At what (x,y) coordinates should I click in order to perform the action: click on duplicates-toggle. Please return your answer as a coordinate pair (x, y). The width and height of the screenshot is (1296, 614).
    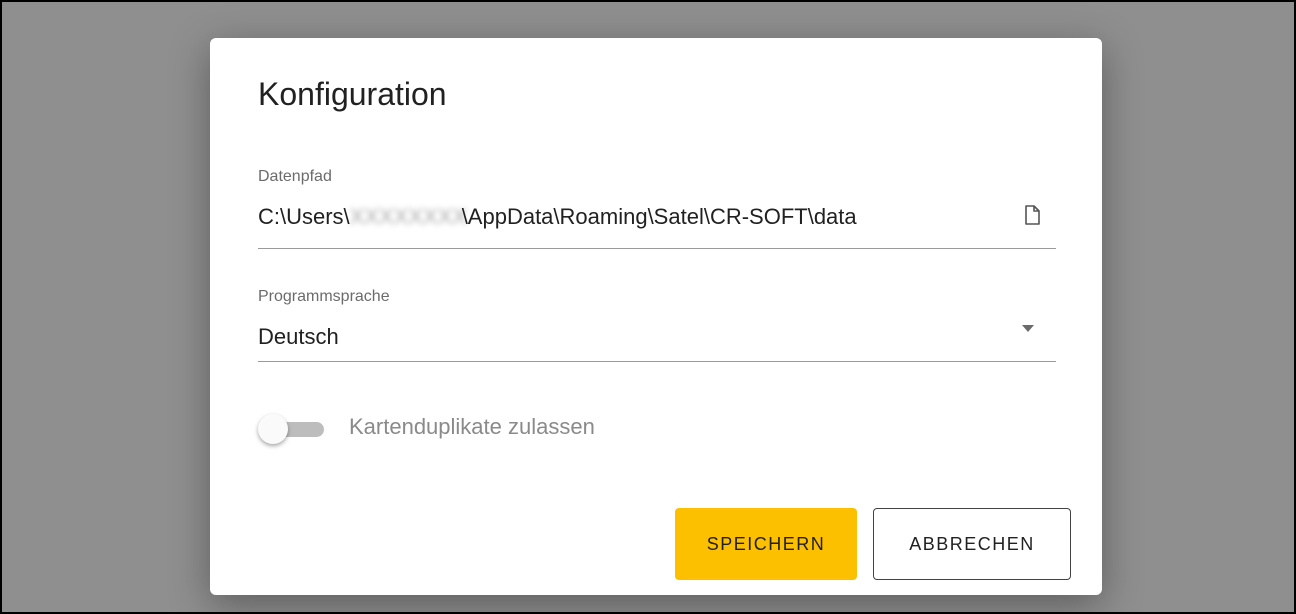
    Looking at the image, I should click on (292, 429).